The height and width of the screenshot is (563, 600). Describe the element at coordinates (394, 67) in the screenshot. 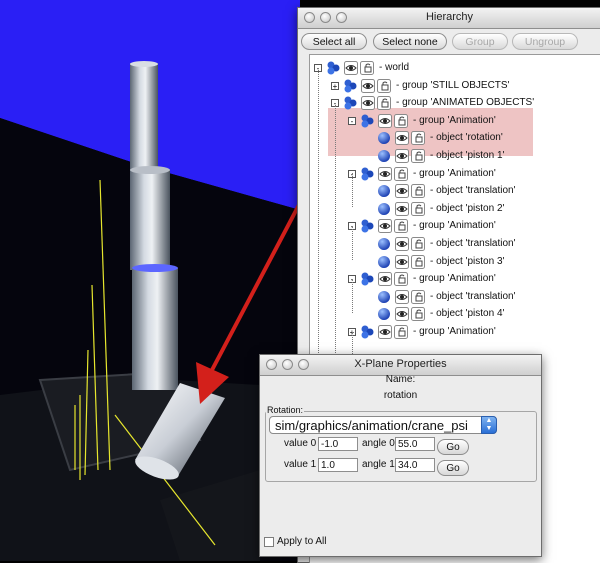

I see `tree-row-label: - world` at that location.